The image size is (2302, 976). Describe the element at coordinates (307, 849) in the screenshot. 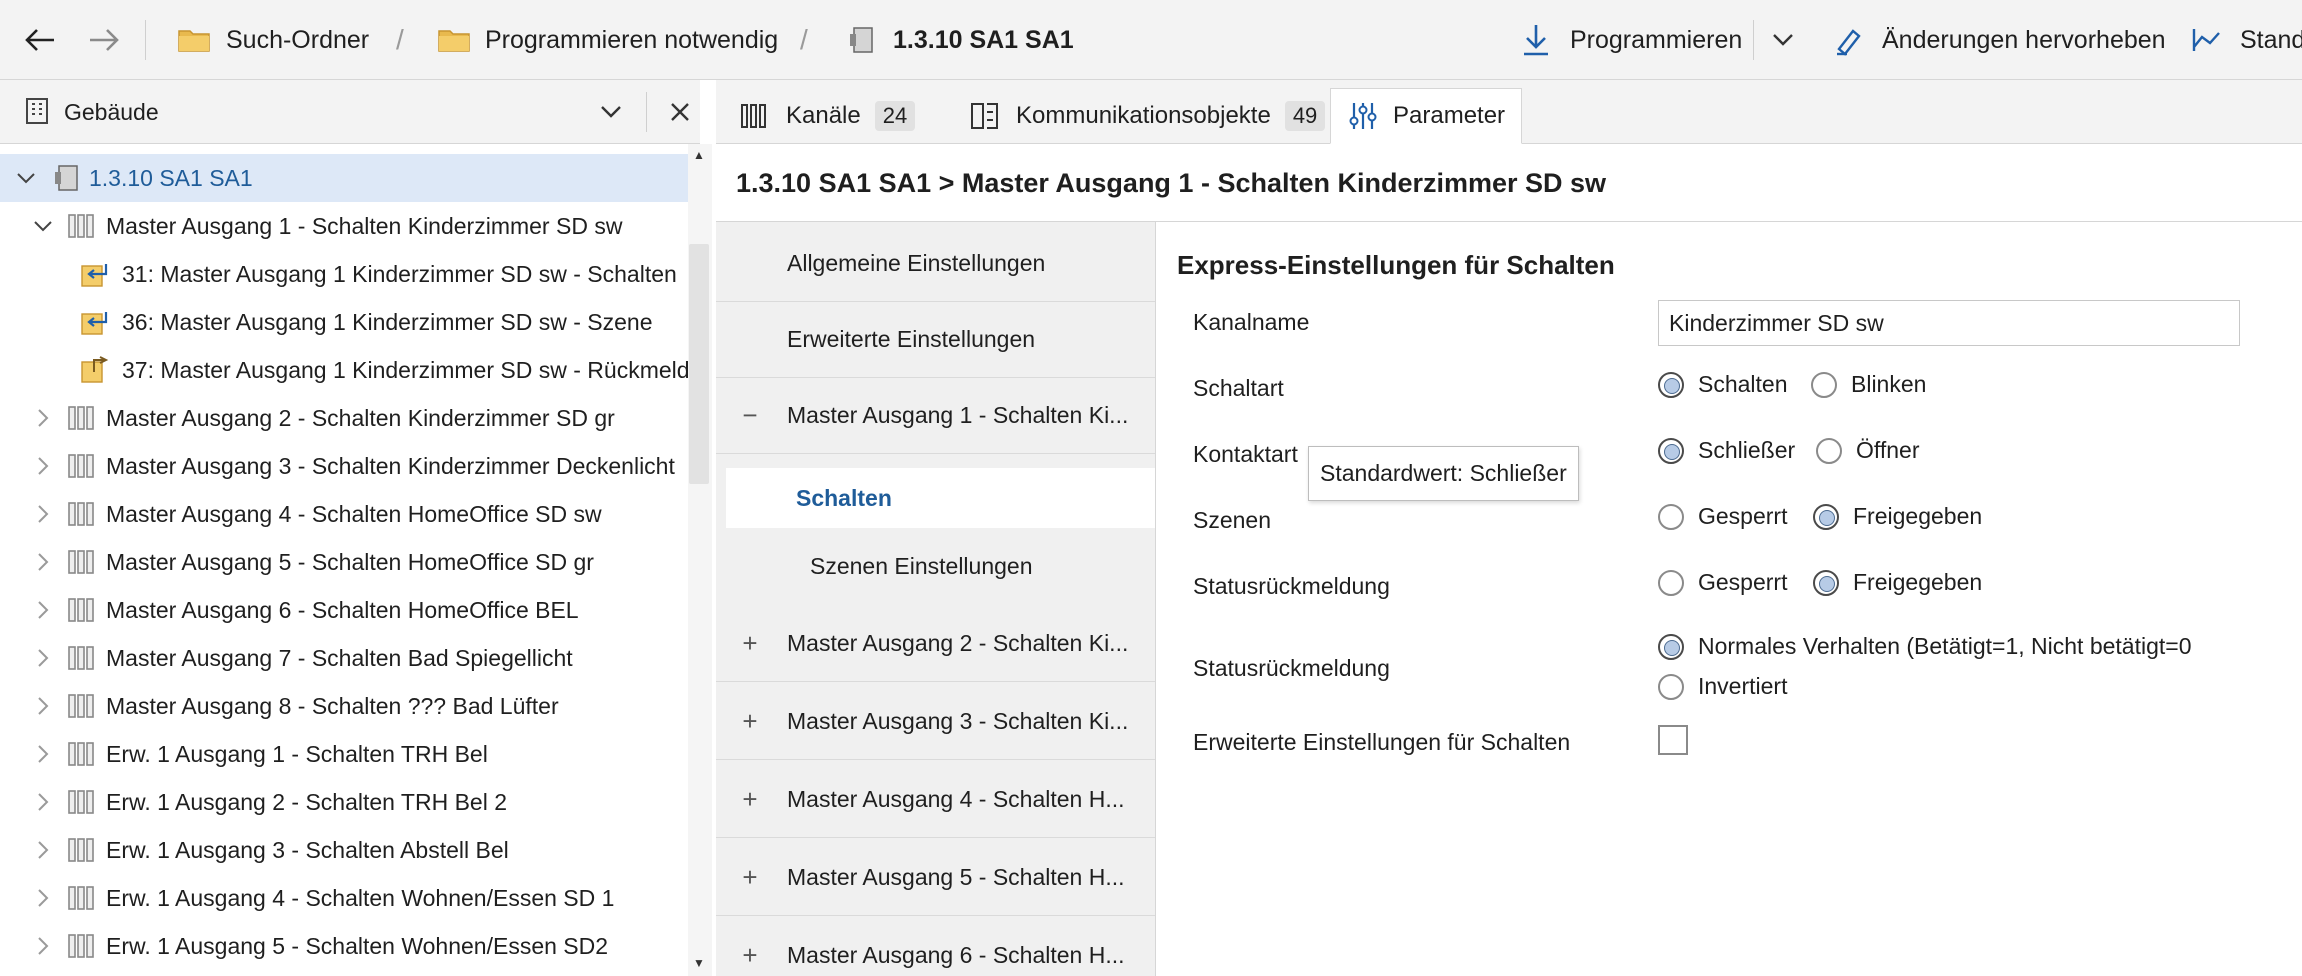

I see `tree-item-label: Erw. 1 Ausgang 3 - Schalten Abstell Bel` at that location.